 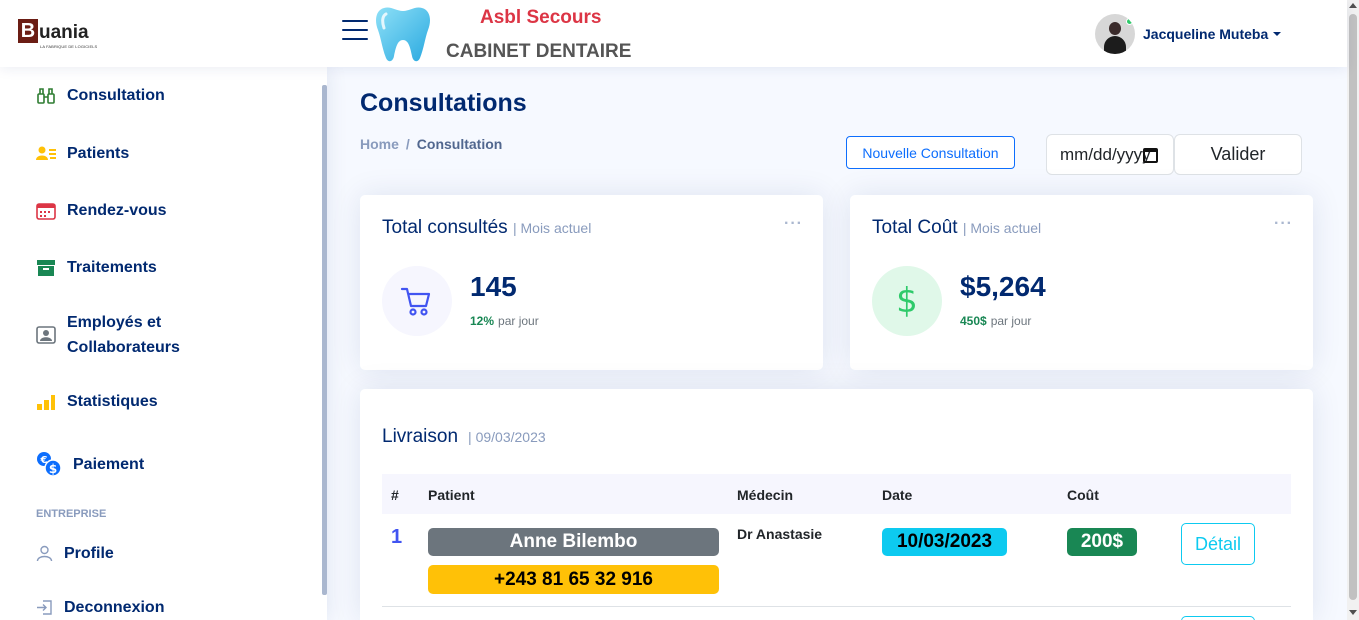 I want to click on table-subtitle: | 09/03/2023, so click(x=507, y=437).